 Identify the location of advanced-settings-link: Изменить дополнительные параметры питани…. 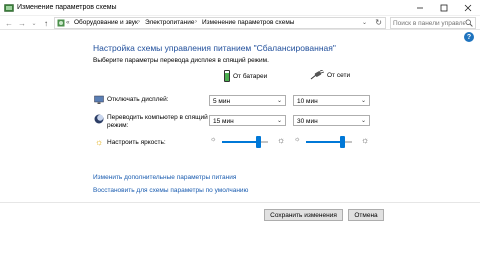
(164, 177).